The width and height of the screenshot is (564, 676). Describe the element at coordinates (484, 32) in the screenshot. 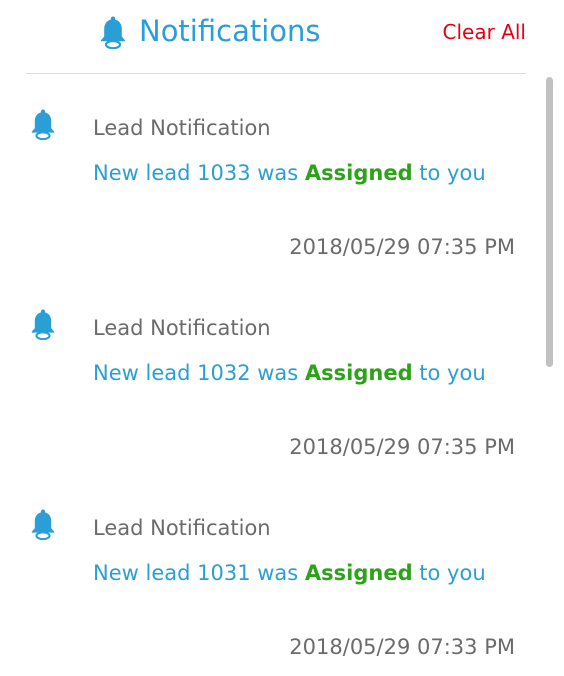

I see `clear-all-button: Clear All` at that location.